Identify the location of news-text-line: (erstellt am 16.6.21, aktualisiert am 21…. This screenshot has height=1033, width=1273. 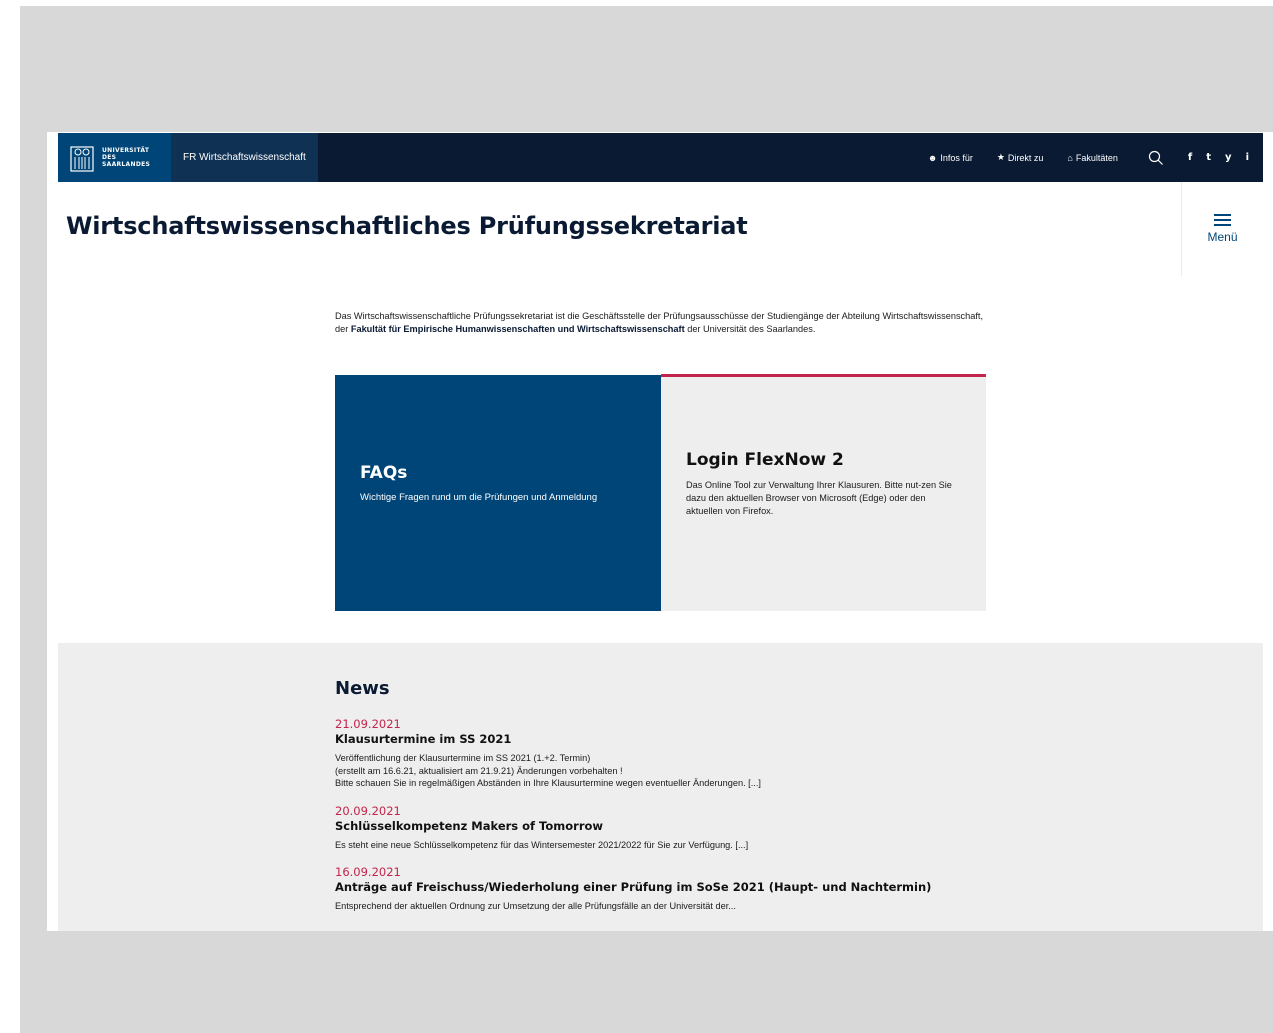
(479, 770).